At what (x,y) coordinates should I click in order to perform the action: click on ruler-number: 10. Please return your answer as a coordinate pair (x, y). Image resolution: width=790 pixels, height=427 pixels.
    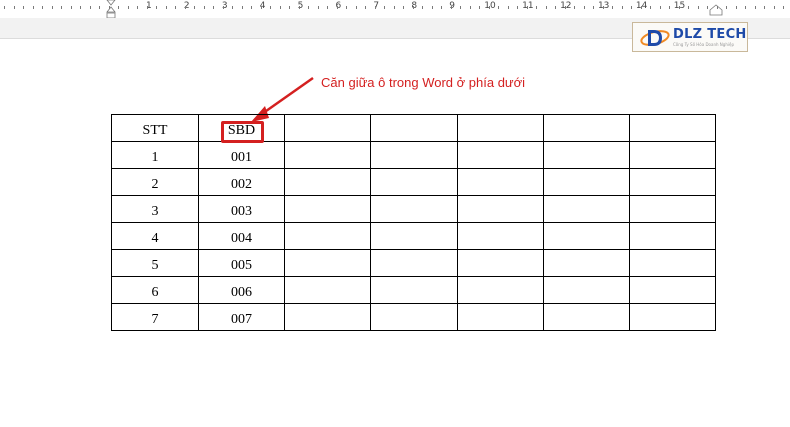
    Looking at the image, I should click on (490, 6).